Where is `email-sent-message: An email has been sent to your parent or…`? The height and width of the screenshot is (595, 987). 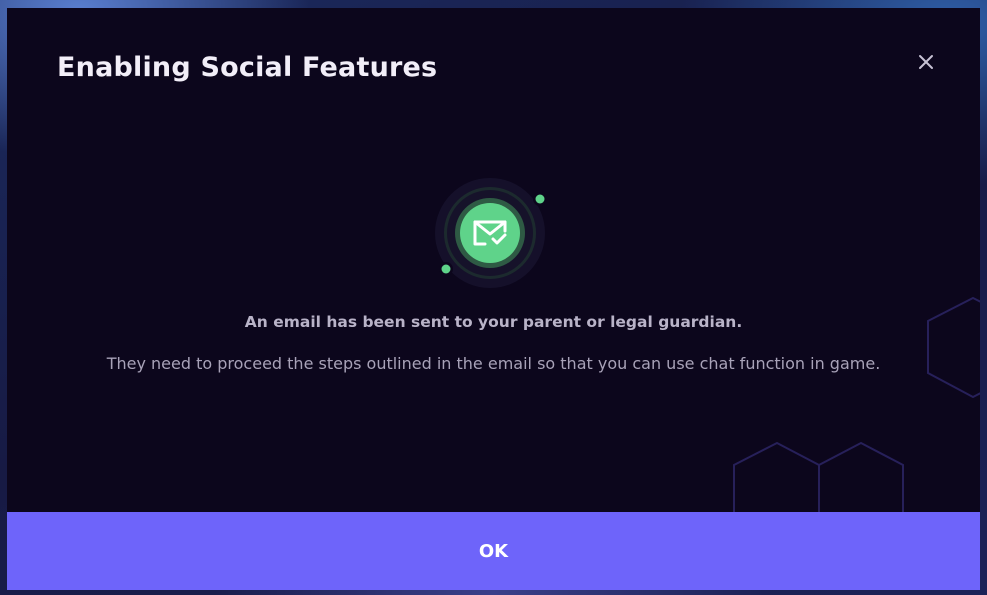
email-sent-message: An email has been sent to your parent or… is located at coordinates (493, 322).